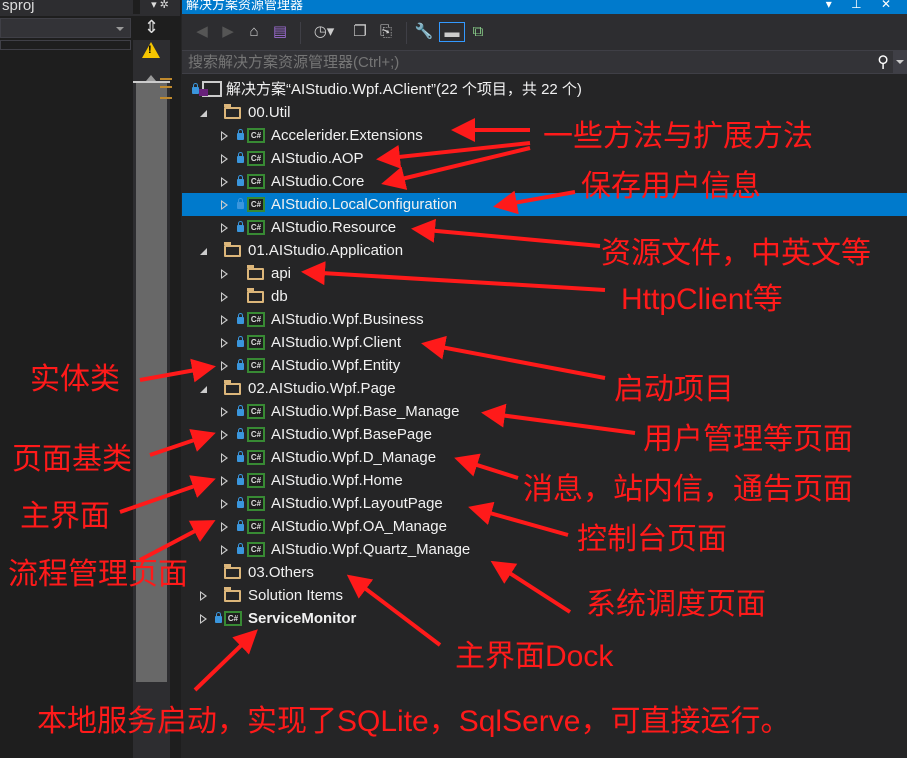 This screenshot has width=907, height=758. Describe the element at coordinates (351, 434) in the screenshot. I see `tree-item-label: AIStudio.Wpf.BasePage` at that location.